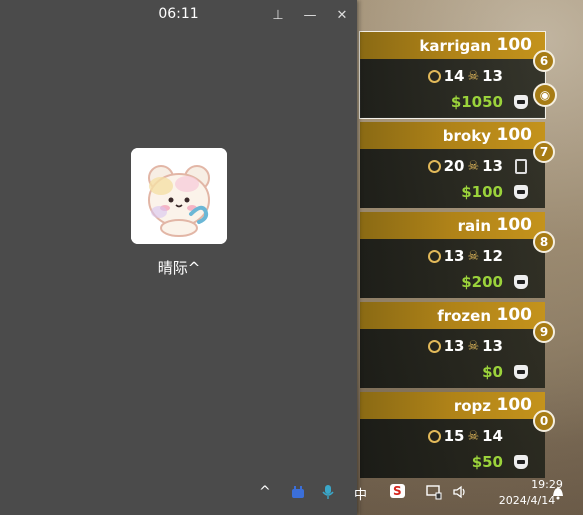  I want to click on close-button: ✕, so click(342, 15).